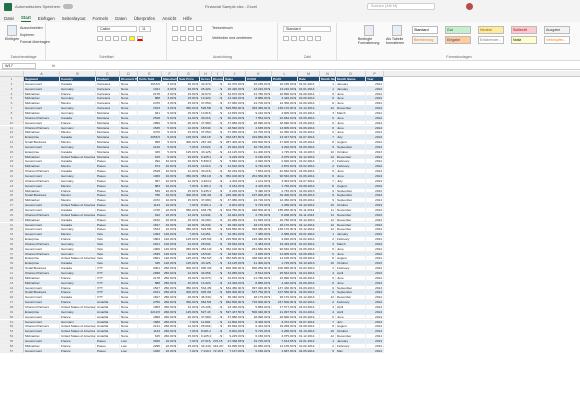 The width and height of the screenshot is (580, 409). What do you see at coordinates (100, 38) in the screenshot?
I see `bold-icon` at bounding box center [100, 38].